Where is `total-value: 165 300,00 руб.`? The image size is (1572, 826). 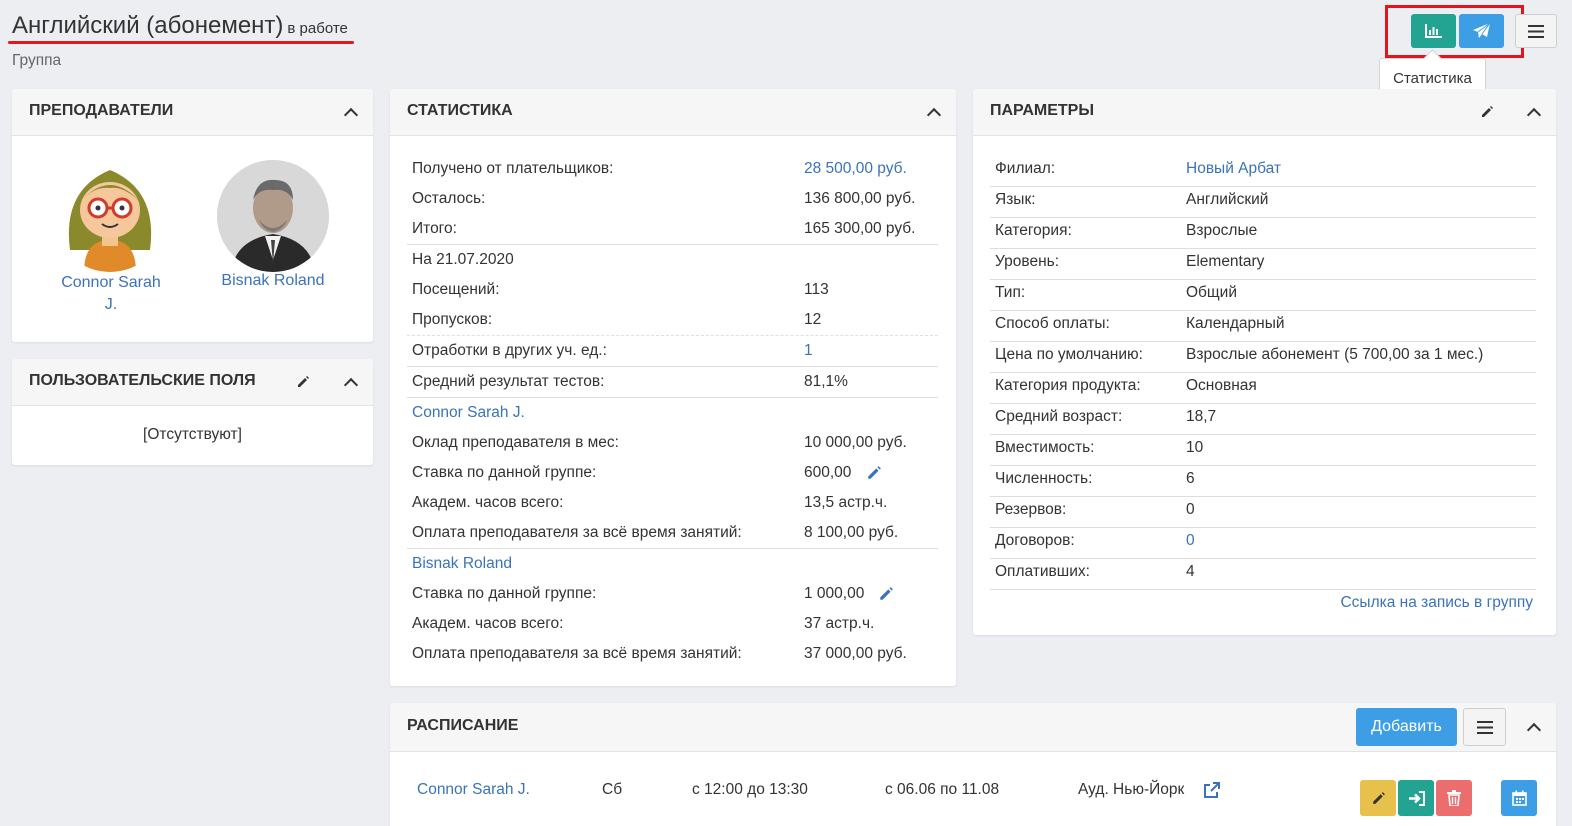 total-value: 165 300,00 руб. is located at coordinates (860, 228).